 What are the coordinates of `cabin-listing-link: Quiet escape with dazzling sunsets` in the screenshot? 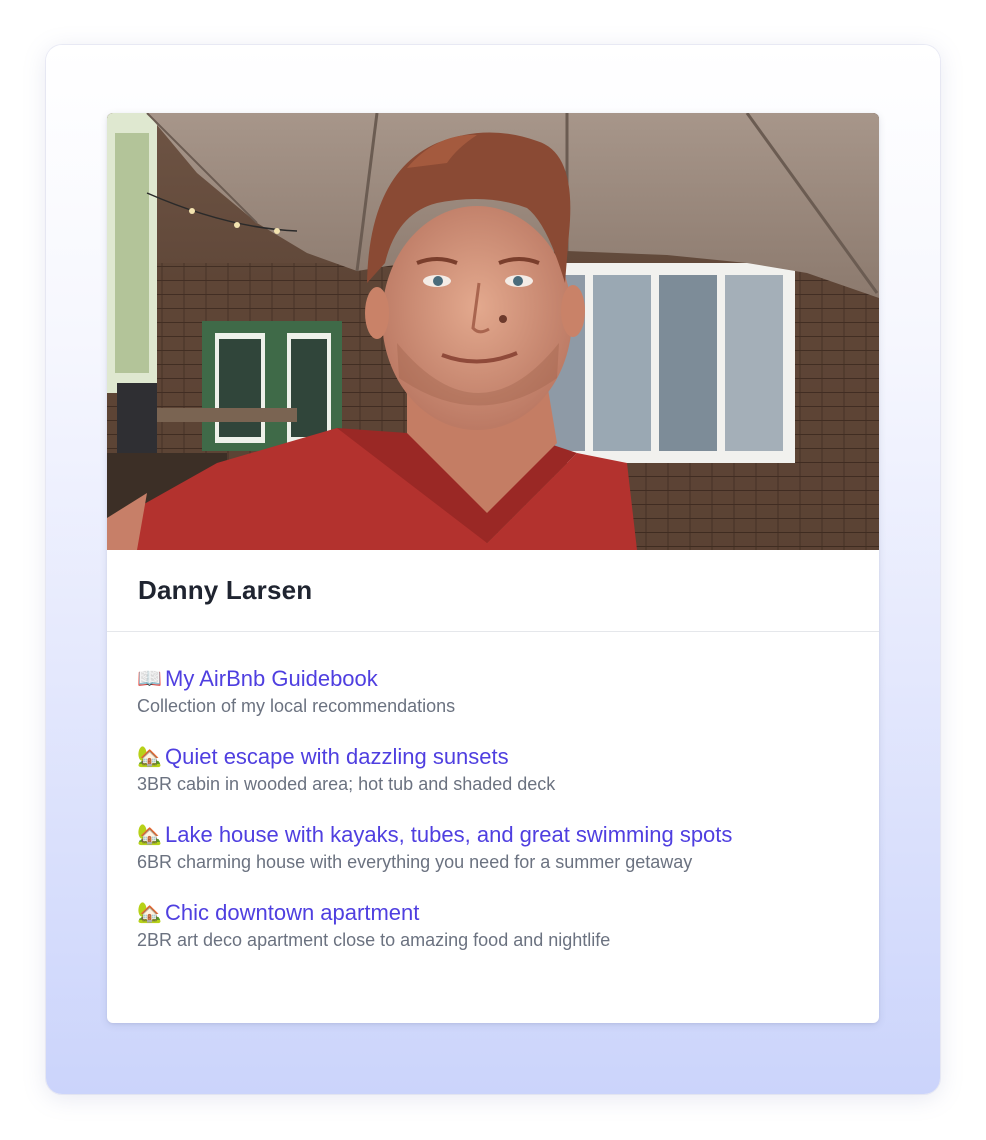 It's located at (337, 757).